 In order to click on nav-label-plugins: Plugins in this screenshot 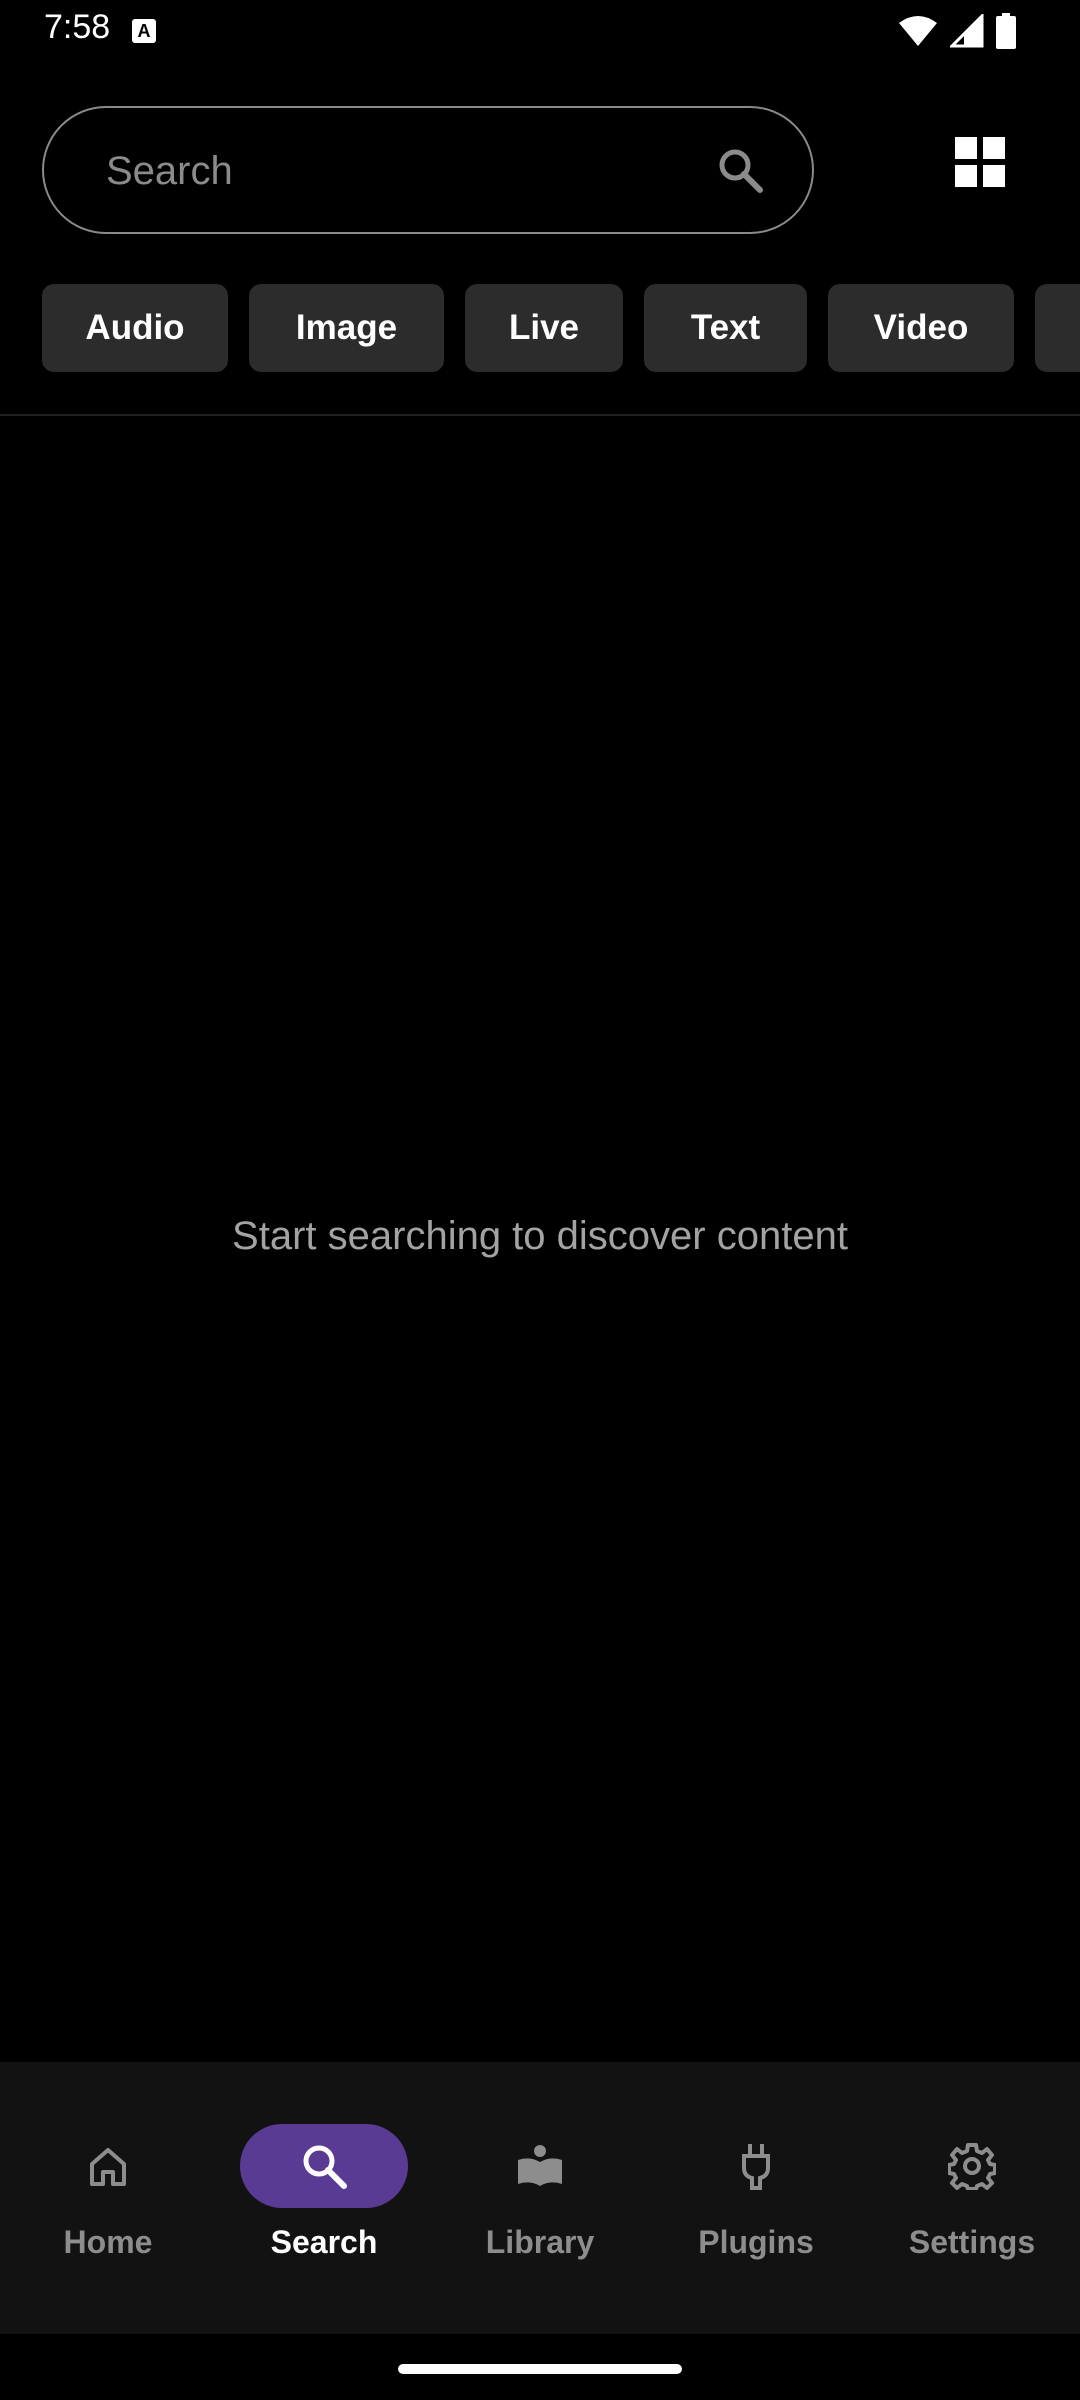, I will do `click(756, 2242)`.